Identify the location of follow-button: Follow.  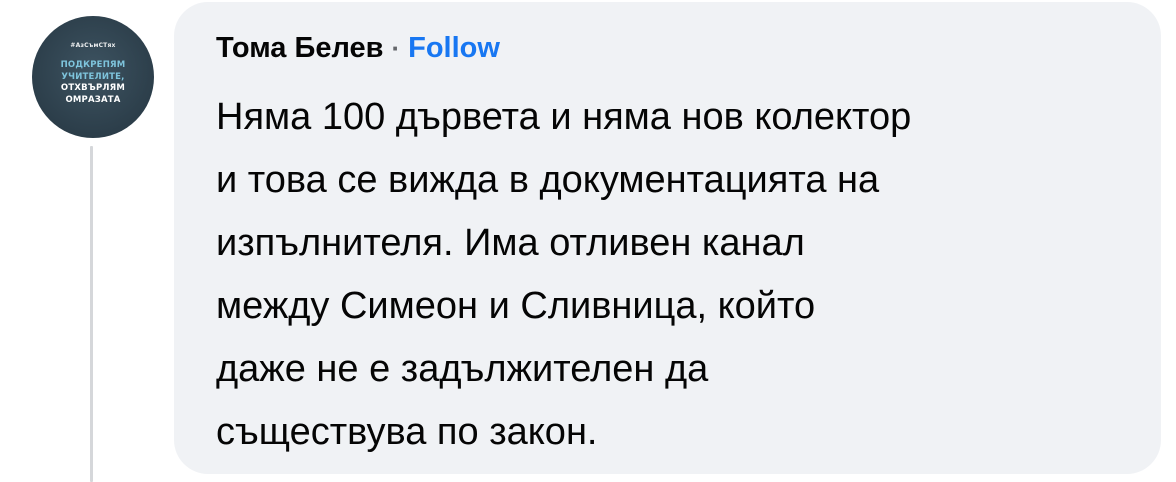
(454, 48).